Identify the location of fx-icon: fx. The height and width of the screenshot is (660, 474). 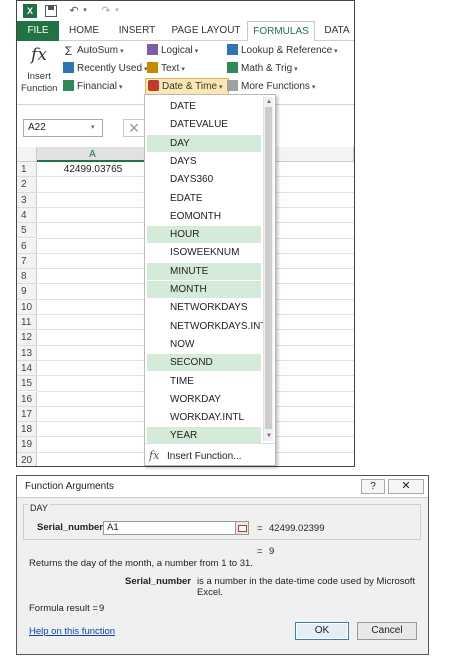
(154, 455).